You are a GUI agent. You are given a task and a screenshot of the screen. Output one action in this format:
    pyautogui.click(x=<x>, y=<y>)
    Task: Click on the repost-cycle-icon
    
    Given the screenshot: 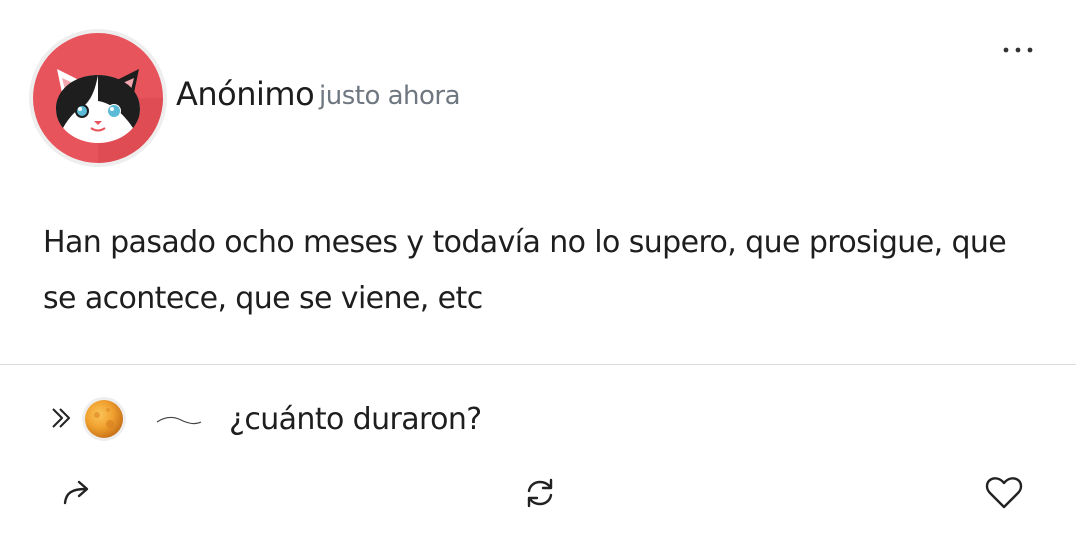 What is the action you would take?
    pyautogui.click(x=540, y=493)
    